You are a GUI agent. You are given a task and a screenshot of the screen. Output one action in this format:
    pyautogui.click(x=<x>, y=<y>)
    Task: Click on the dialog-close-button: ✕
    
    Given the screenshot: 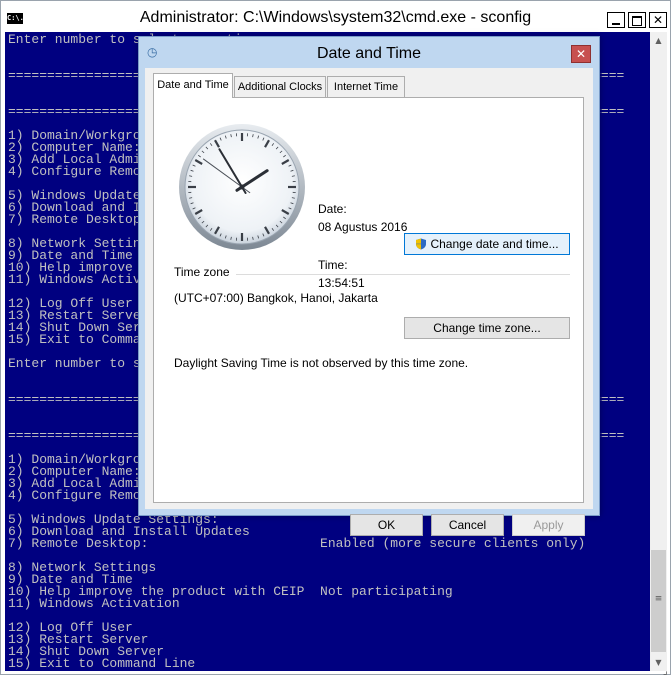 What is the action you would take?
    pyautogui.click(x=581, y=54)
    